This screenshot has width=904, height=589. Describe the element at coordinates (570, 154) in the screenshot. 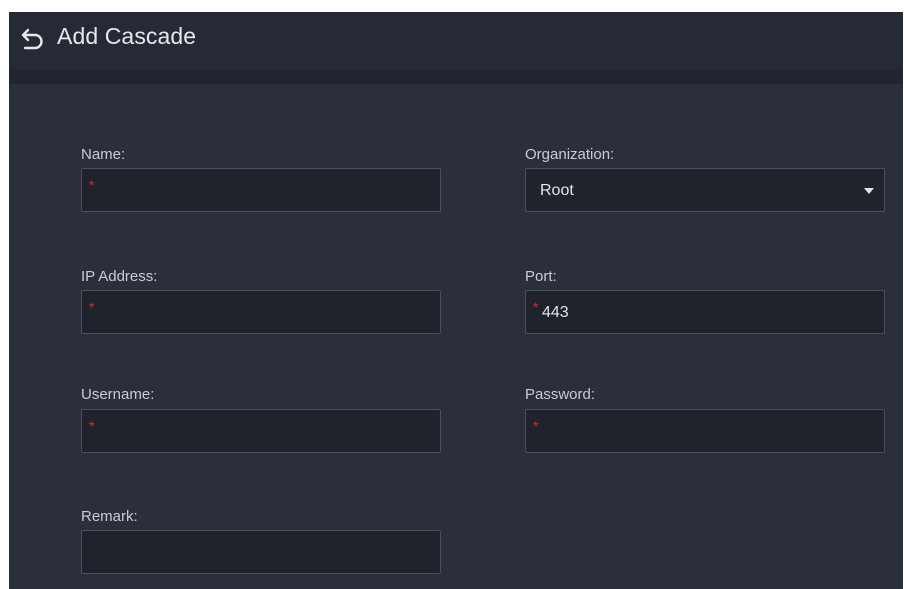

I see `organization-label: Organization:` at that location.